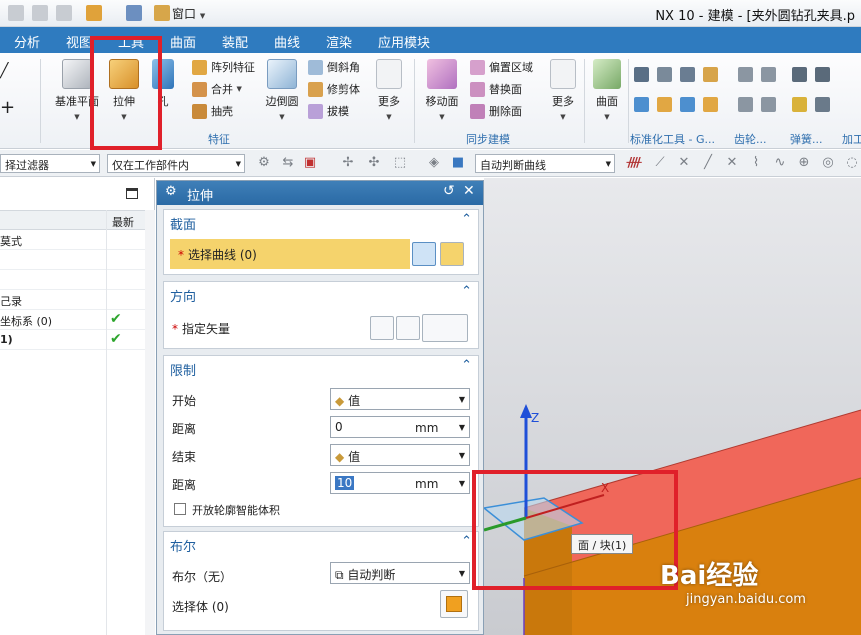  I want to click on filter-icon: ⚙, so click(264, 163).